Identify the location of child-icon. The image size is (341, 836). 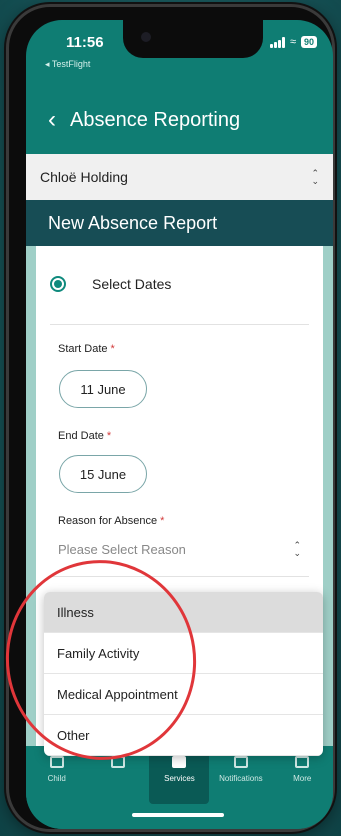
(56, 762).